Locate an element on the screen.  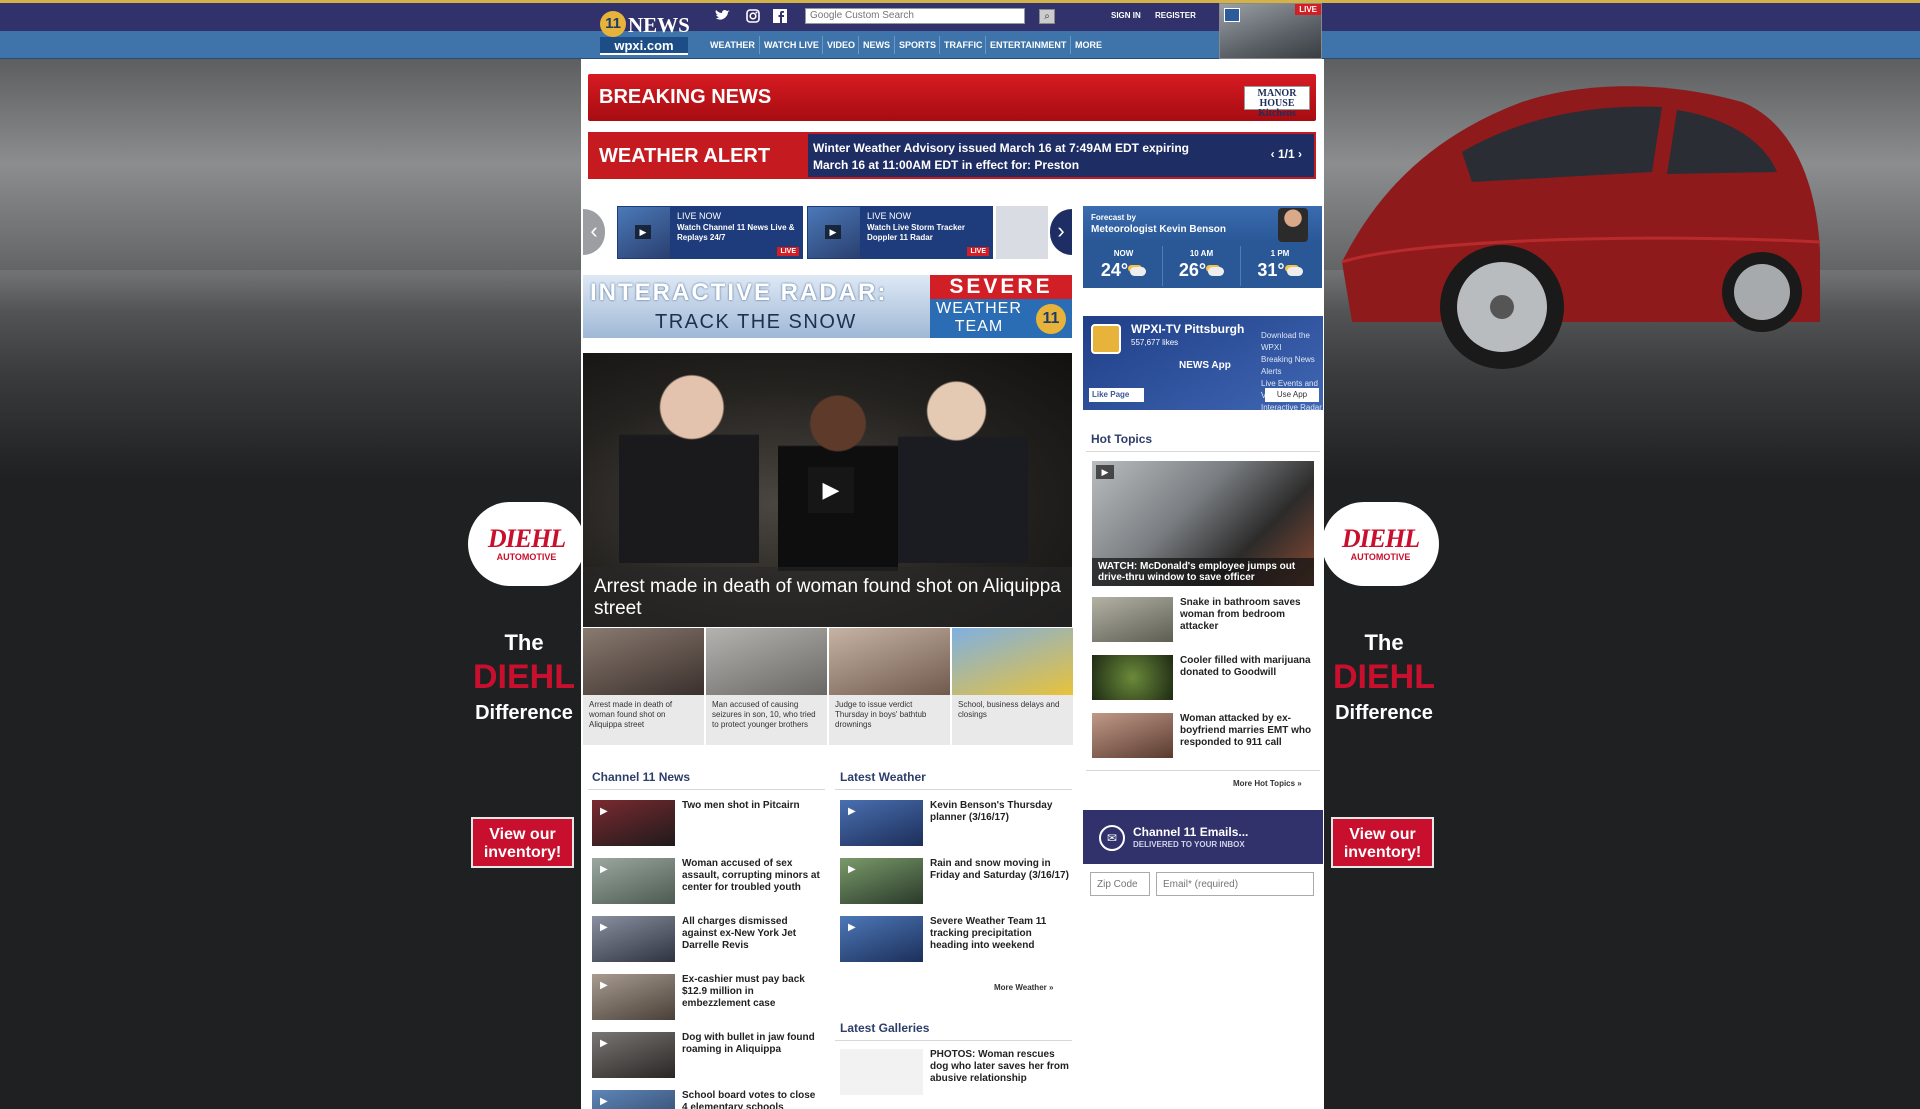
more-weather-link: More Weather » is located at coordinates (1023, 987).